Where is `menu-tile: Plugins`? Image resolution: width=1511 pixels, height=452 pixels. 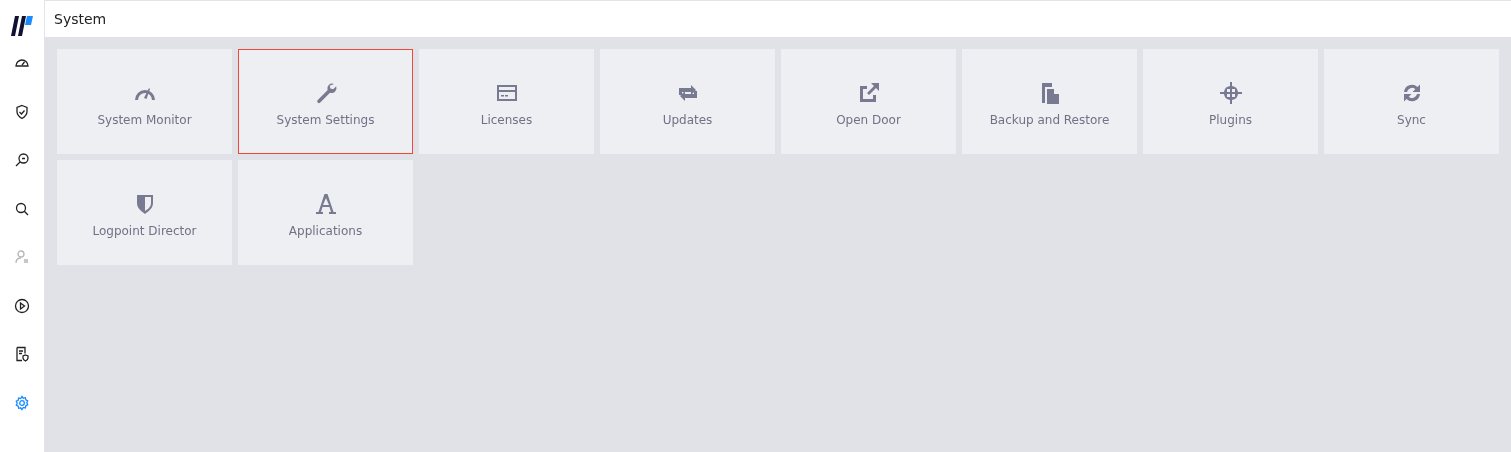 menu-tile: Plugins is located at coordinates (1230, 101).